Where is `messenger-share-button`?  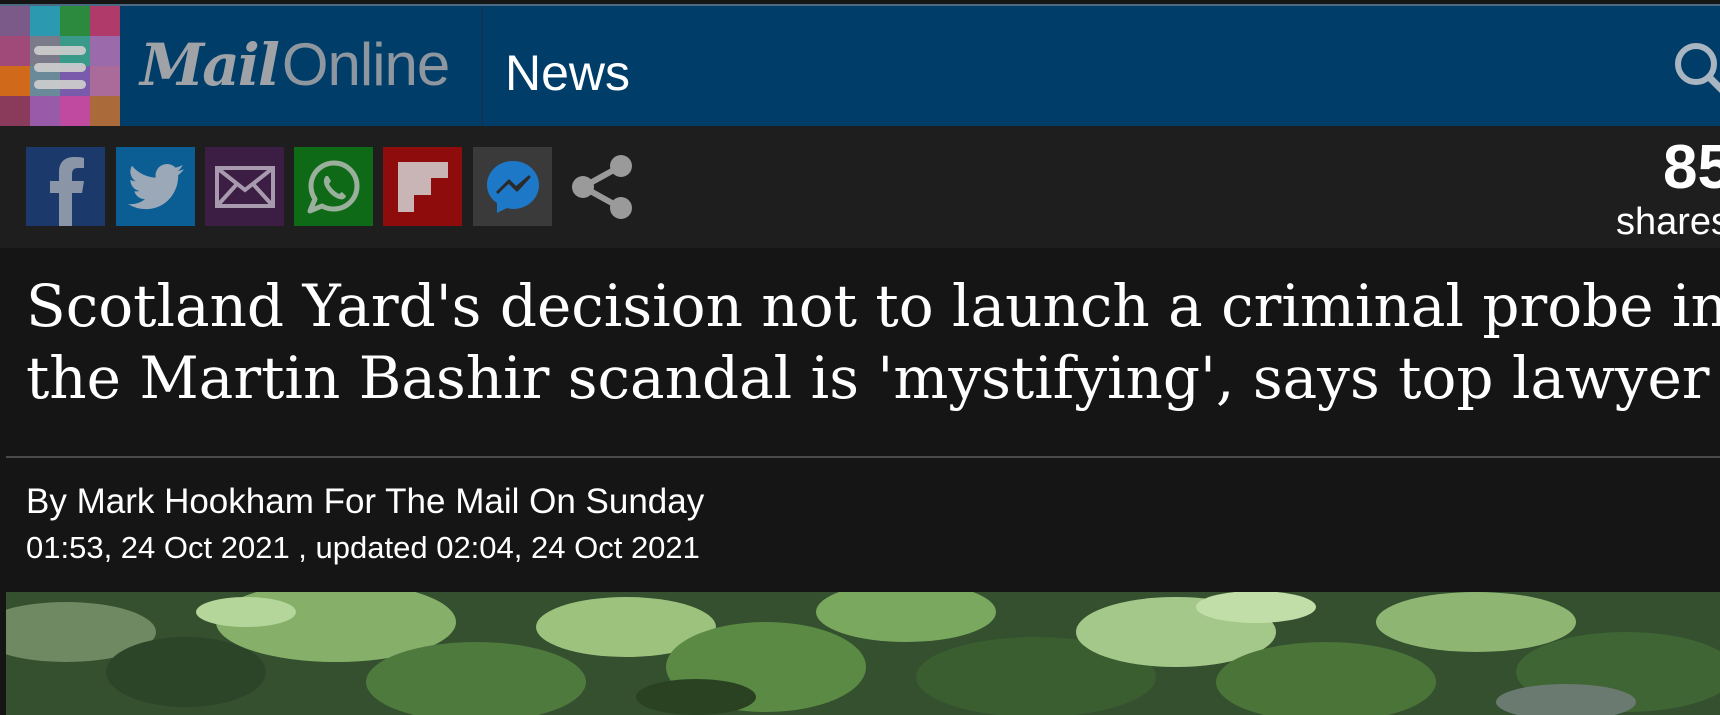 messenger-share-button is located at coordinates (512, 186).